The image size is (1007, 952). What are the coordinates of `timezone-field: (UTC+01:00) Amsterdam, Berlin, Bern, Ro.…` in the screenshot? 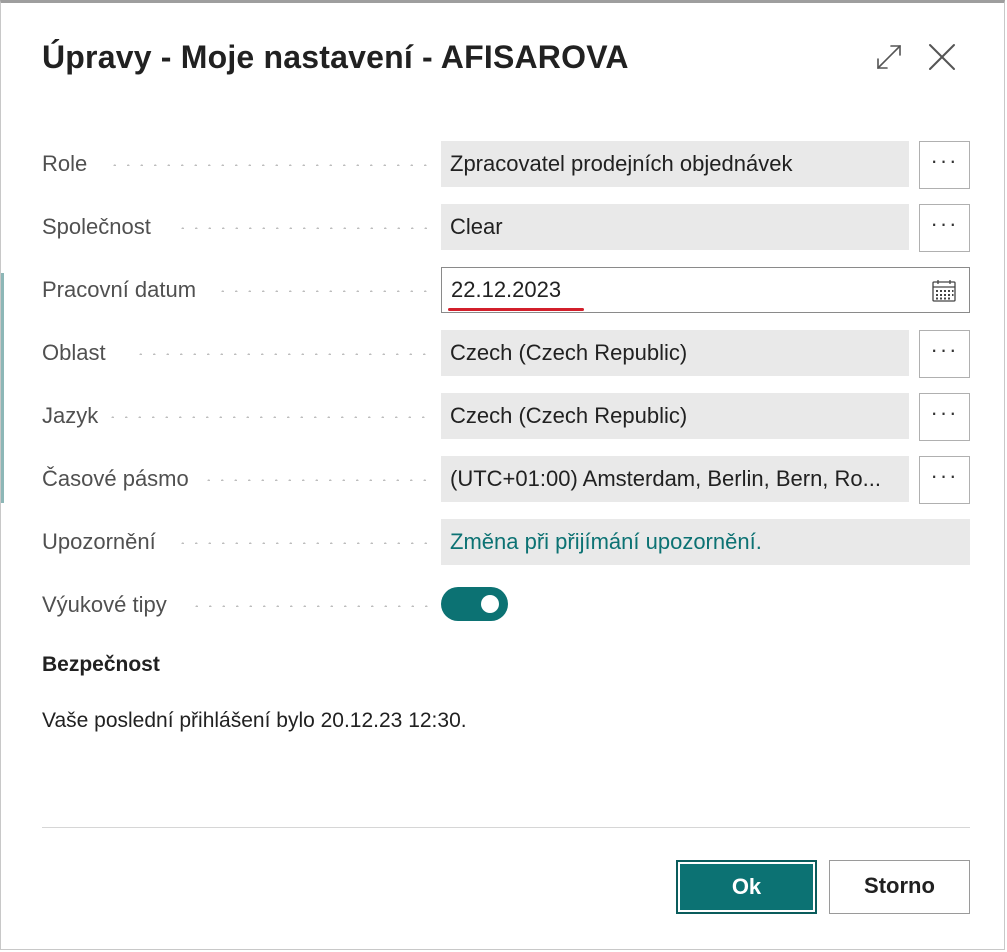 It's located at (675, 479).